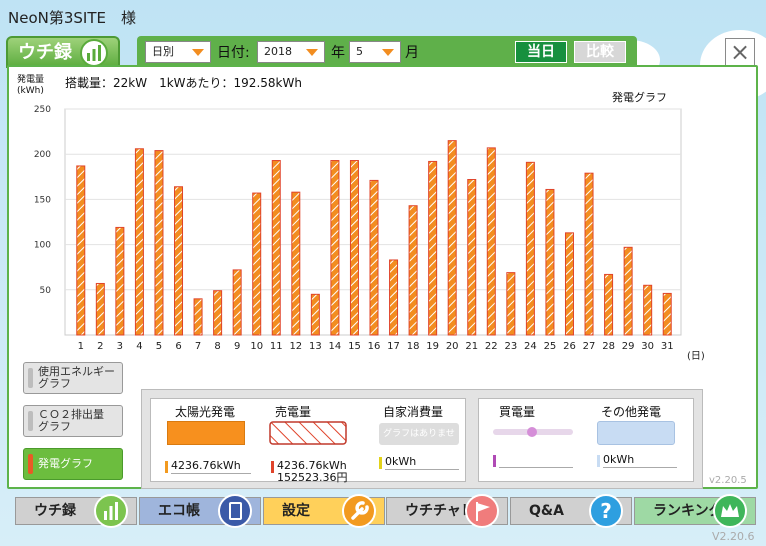  What do you see at coordinates (482, 511) in the screenshot?
I see `flag-icon` at bounding box center [482, 511].